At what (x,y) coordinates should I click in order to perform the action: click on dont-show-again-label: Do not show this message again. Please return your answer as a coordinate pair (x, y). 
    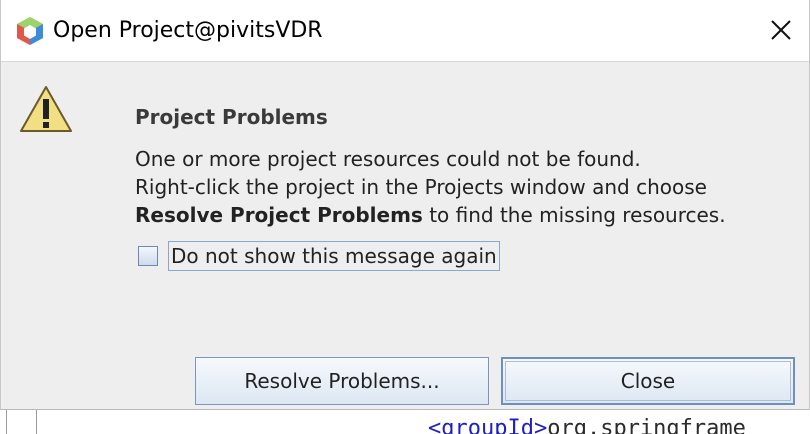
    Looking at the image, I should click on (334, 256).